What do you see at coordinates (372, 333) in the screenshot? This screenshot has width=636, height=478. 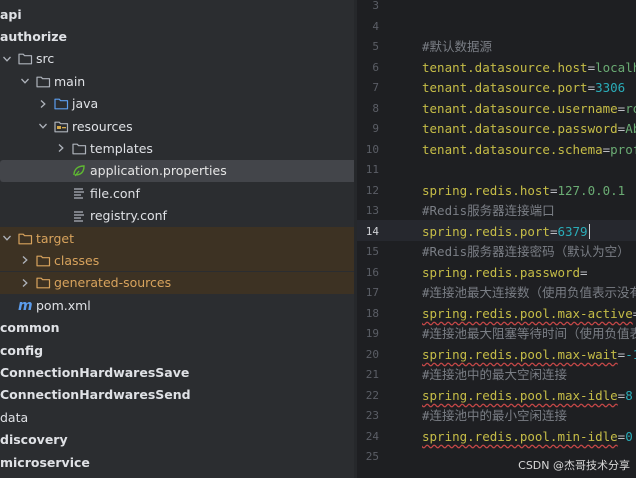 I see `line-number: 19` at bounding box center [372, 333].